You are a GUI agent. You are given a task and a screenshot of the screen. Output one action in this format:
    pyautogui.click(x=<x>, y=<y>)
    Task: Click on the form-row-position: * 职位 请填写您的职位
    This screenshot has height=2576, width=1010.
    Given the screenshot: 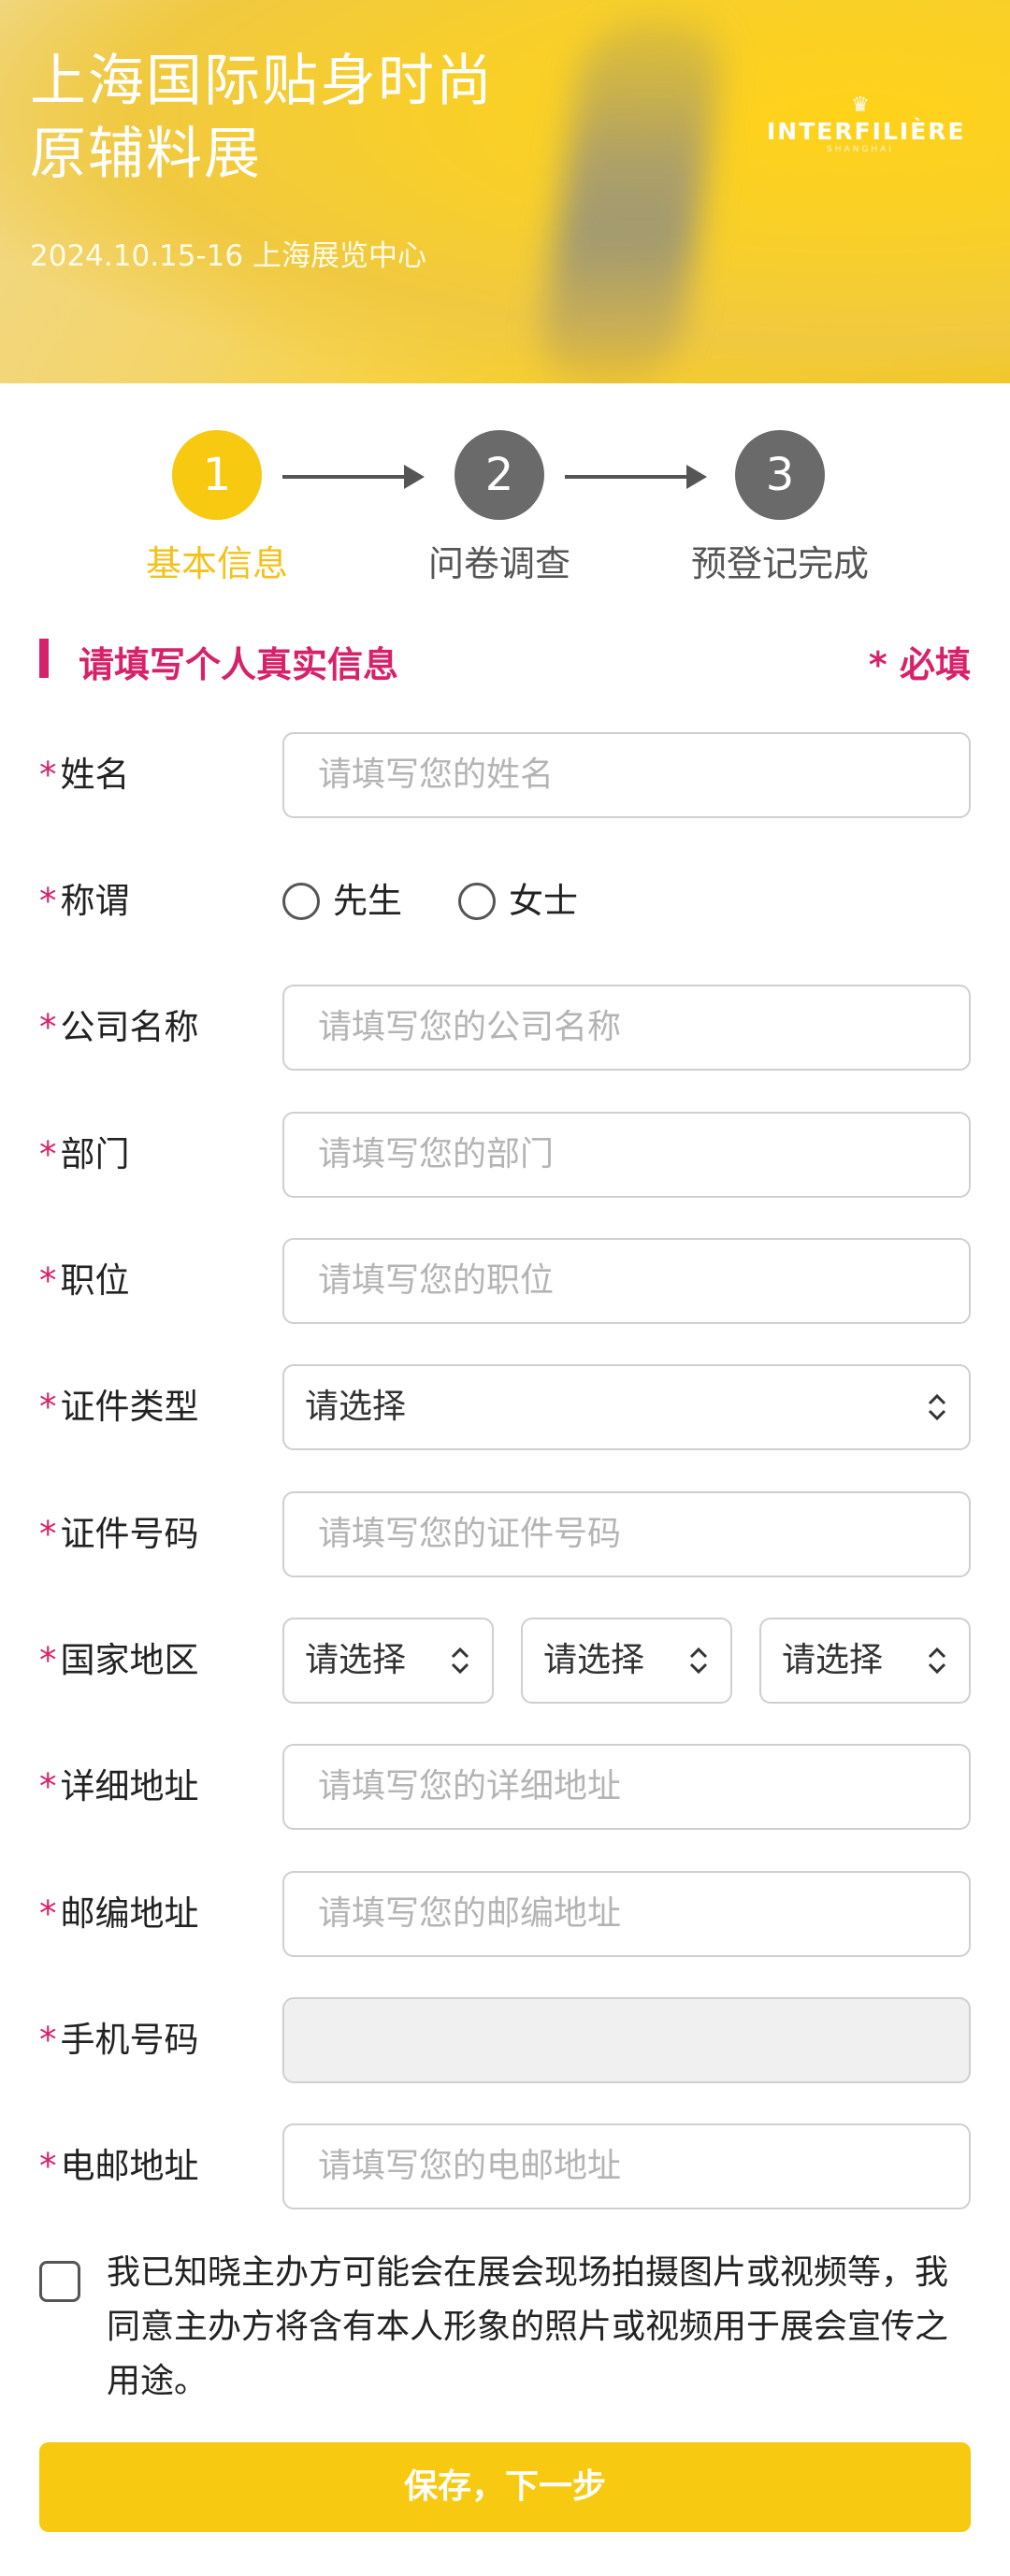 What is the action you would take?
    pyautogui.click(x=505, y=1281)
    